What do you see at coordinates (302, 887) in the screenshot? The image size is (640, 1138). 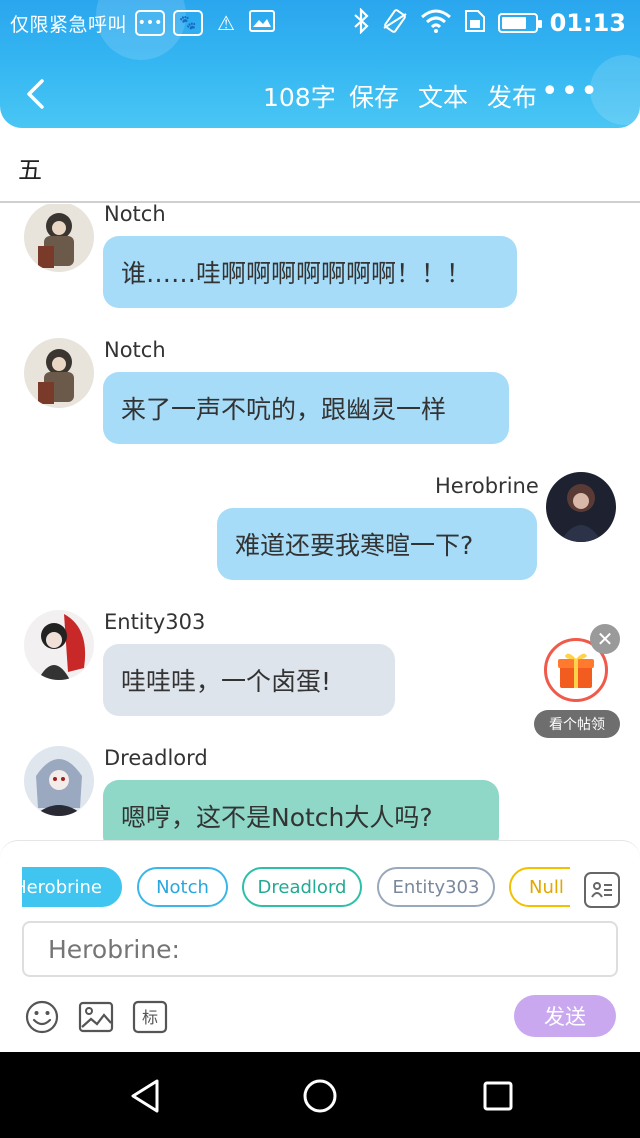 I see `character-chip-dreadlord: Dreadlord` at bounding box center [302, 887].